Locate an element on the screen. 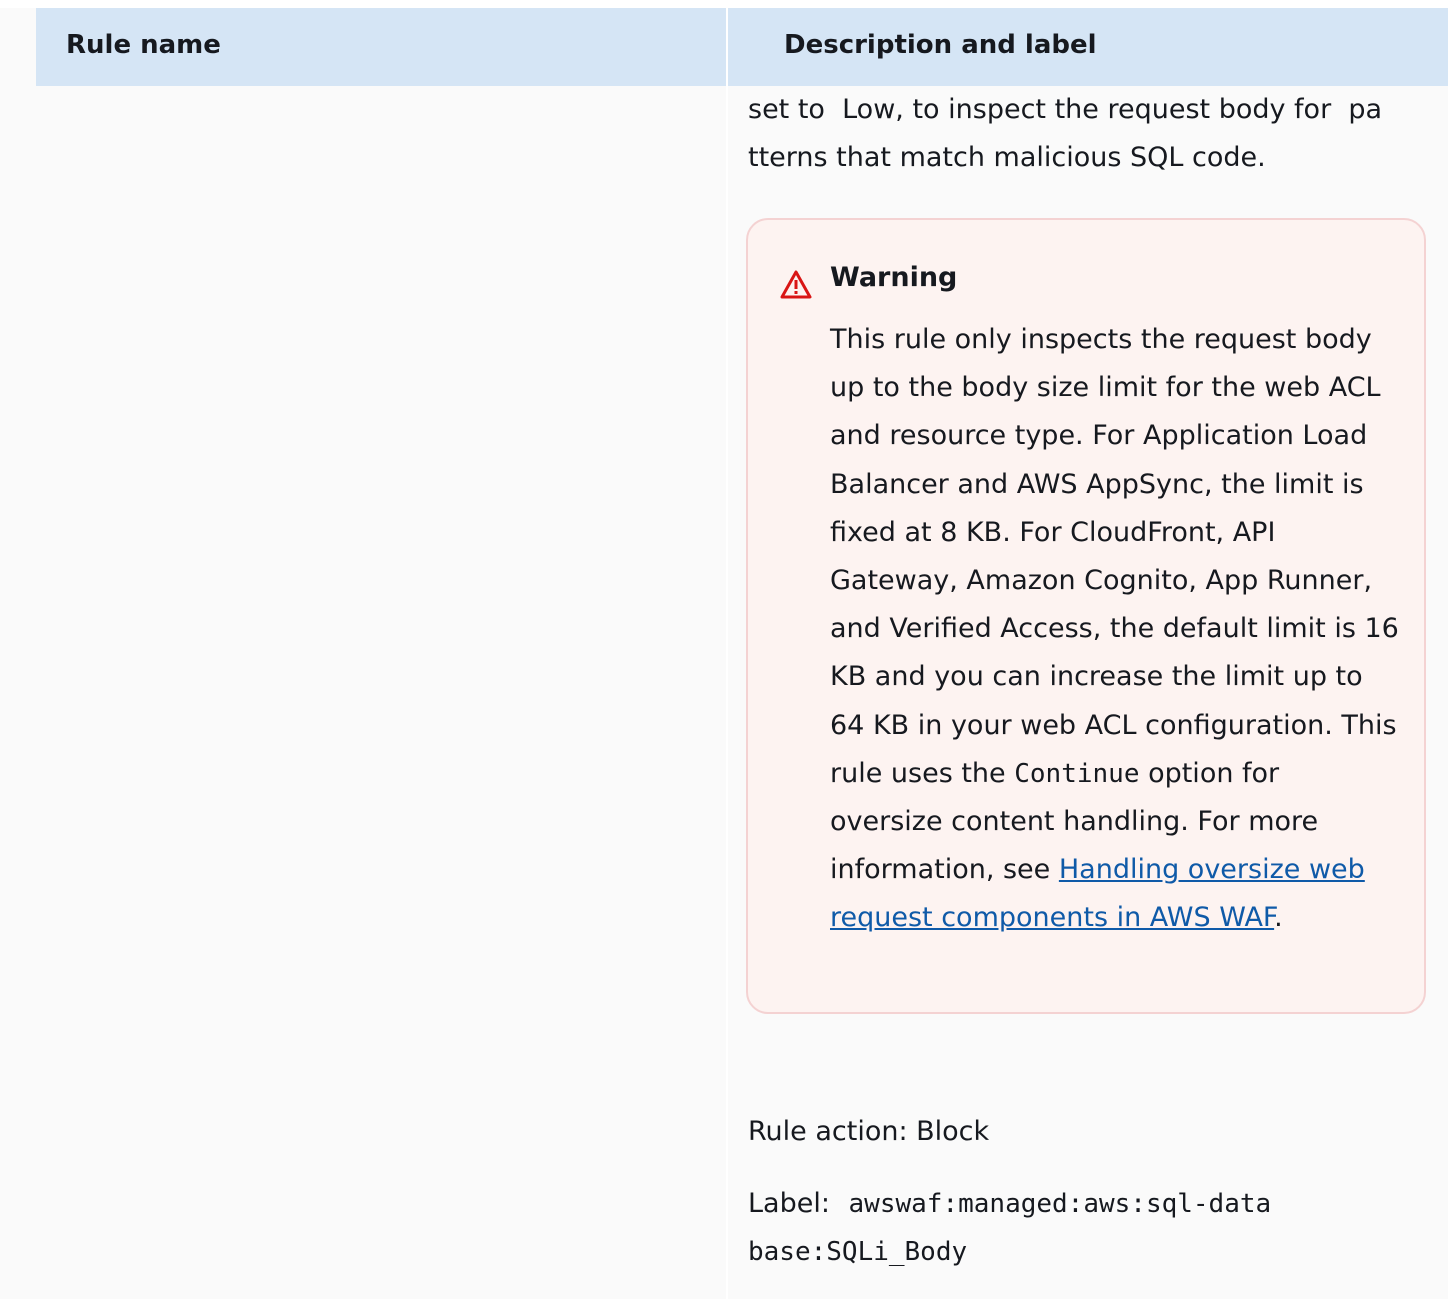 The width and height of the screenshot is (1448, 1299). description-line: tterns that match malicious SQL code. is located at coordinates (1007, 157).